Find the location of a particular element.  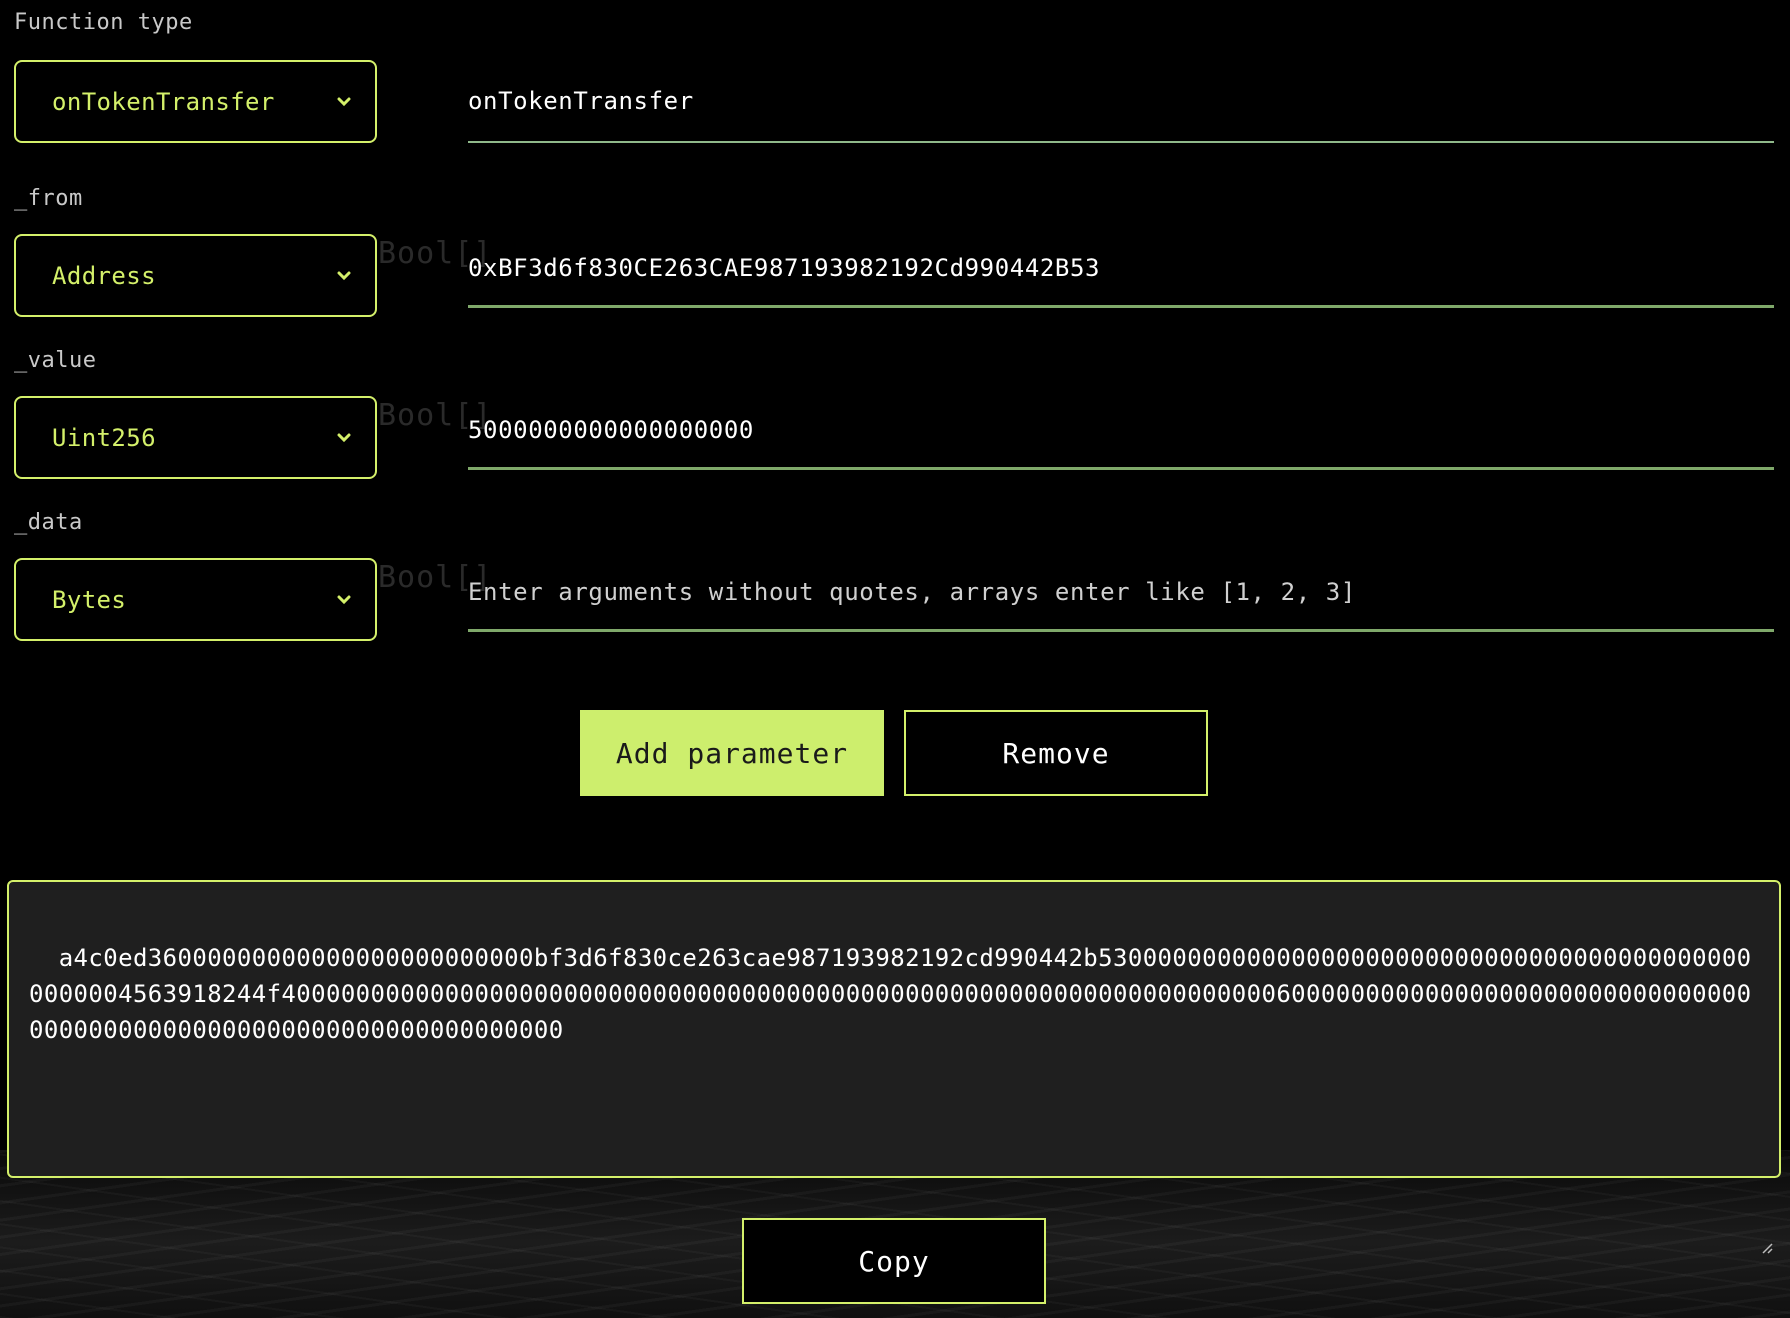

param-type-value-value: Uint256 is located at coordinates (104, 437).